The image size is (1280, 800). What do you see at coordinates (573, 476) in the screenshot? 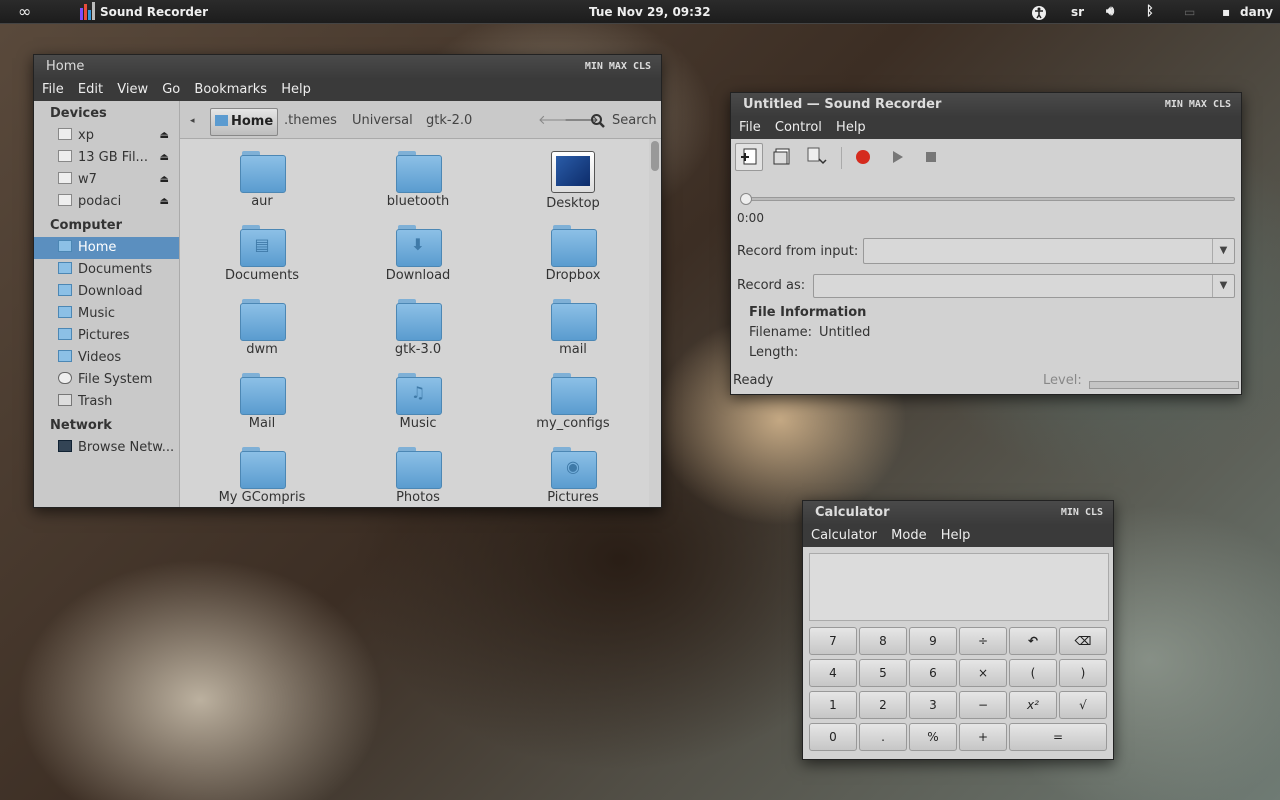
I see `file-item-pictures: ◉ Pictures` at bounding box center [573, 476].